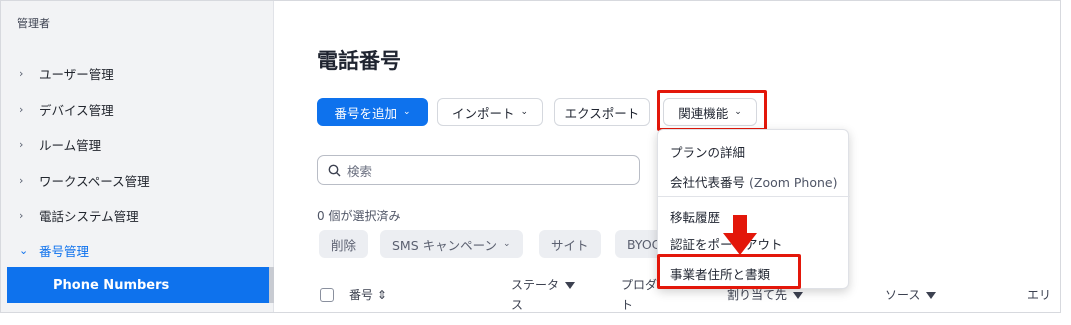  Describe the element at coordinates (478, 170) in the screenshot. I see `search-input: 検索` at that location.